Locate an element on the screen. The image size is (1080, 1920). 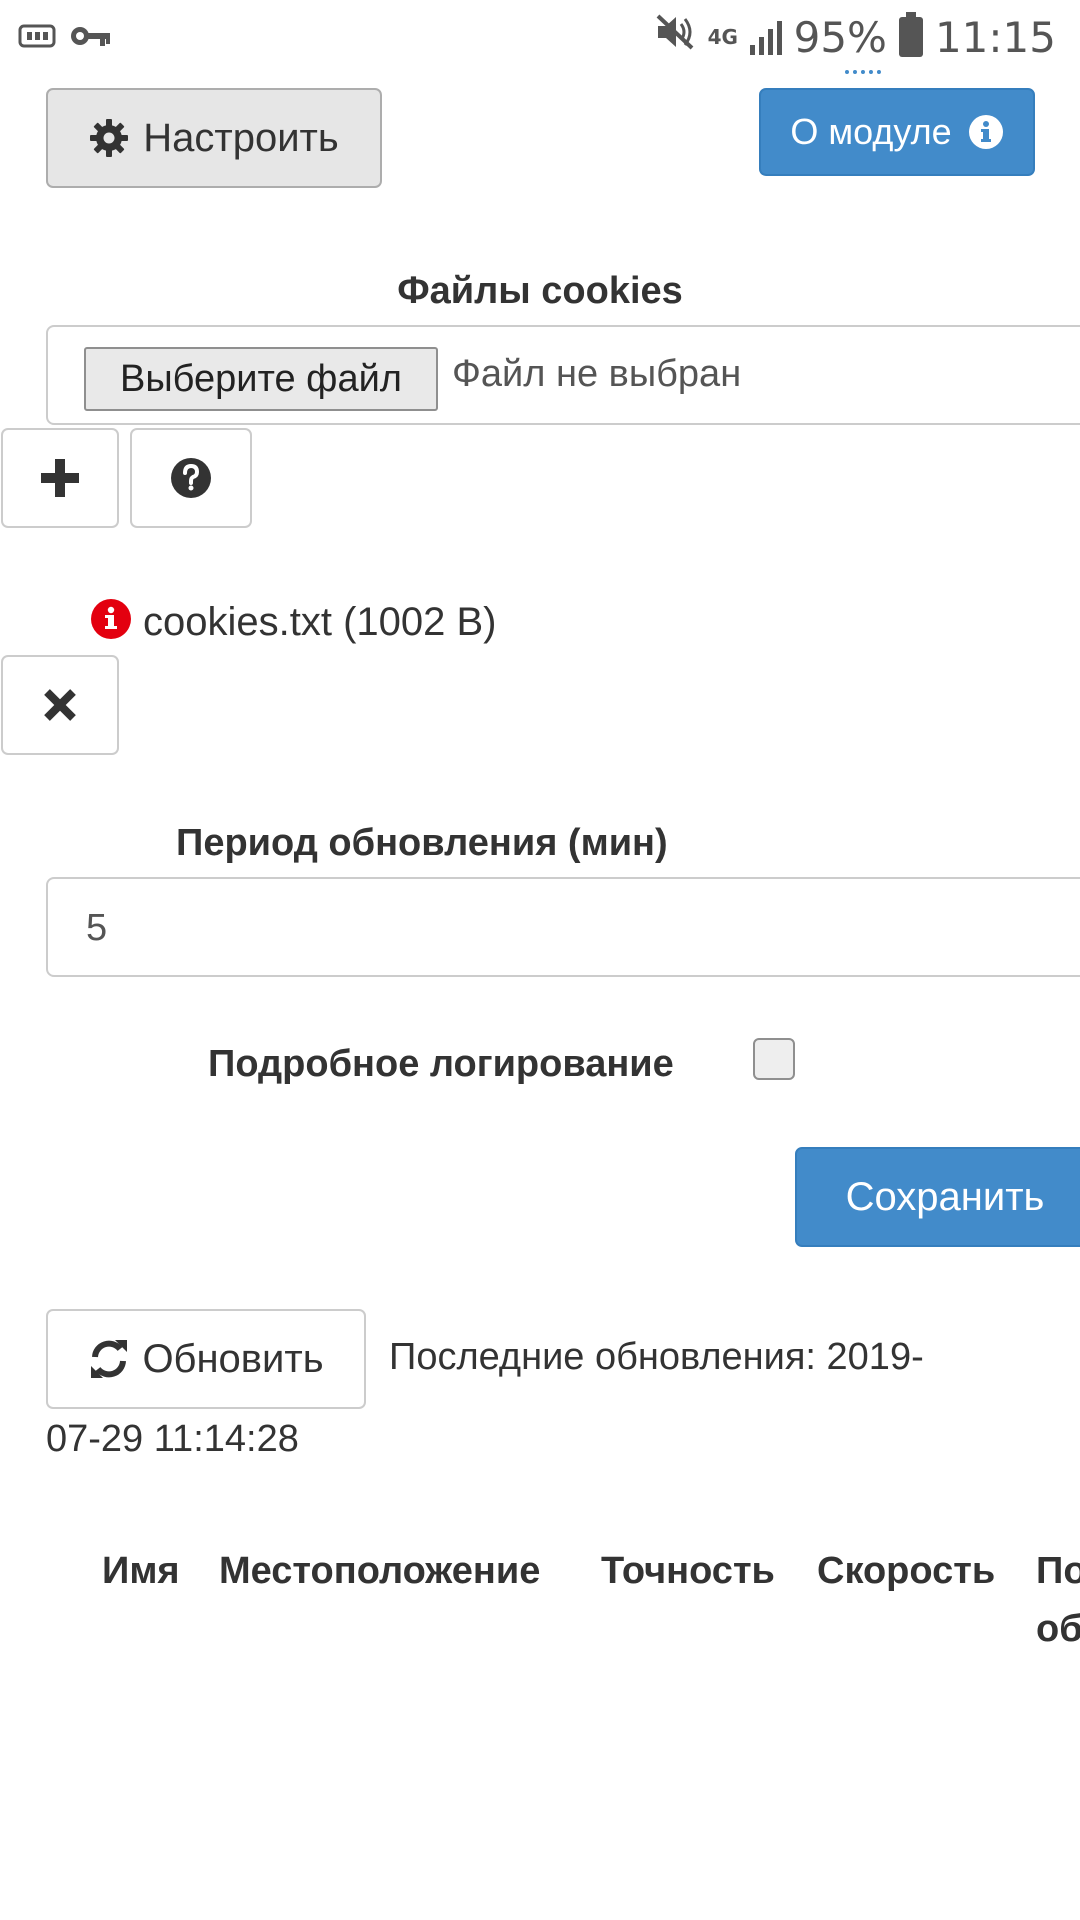
choose-file-label: Выберите файл is located at coordinates (261, 378).